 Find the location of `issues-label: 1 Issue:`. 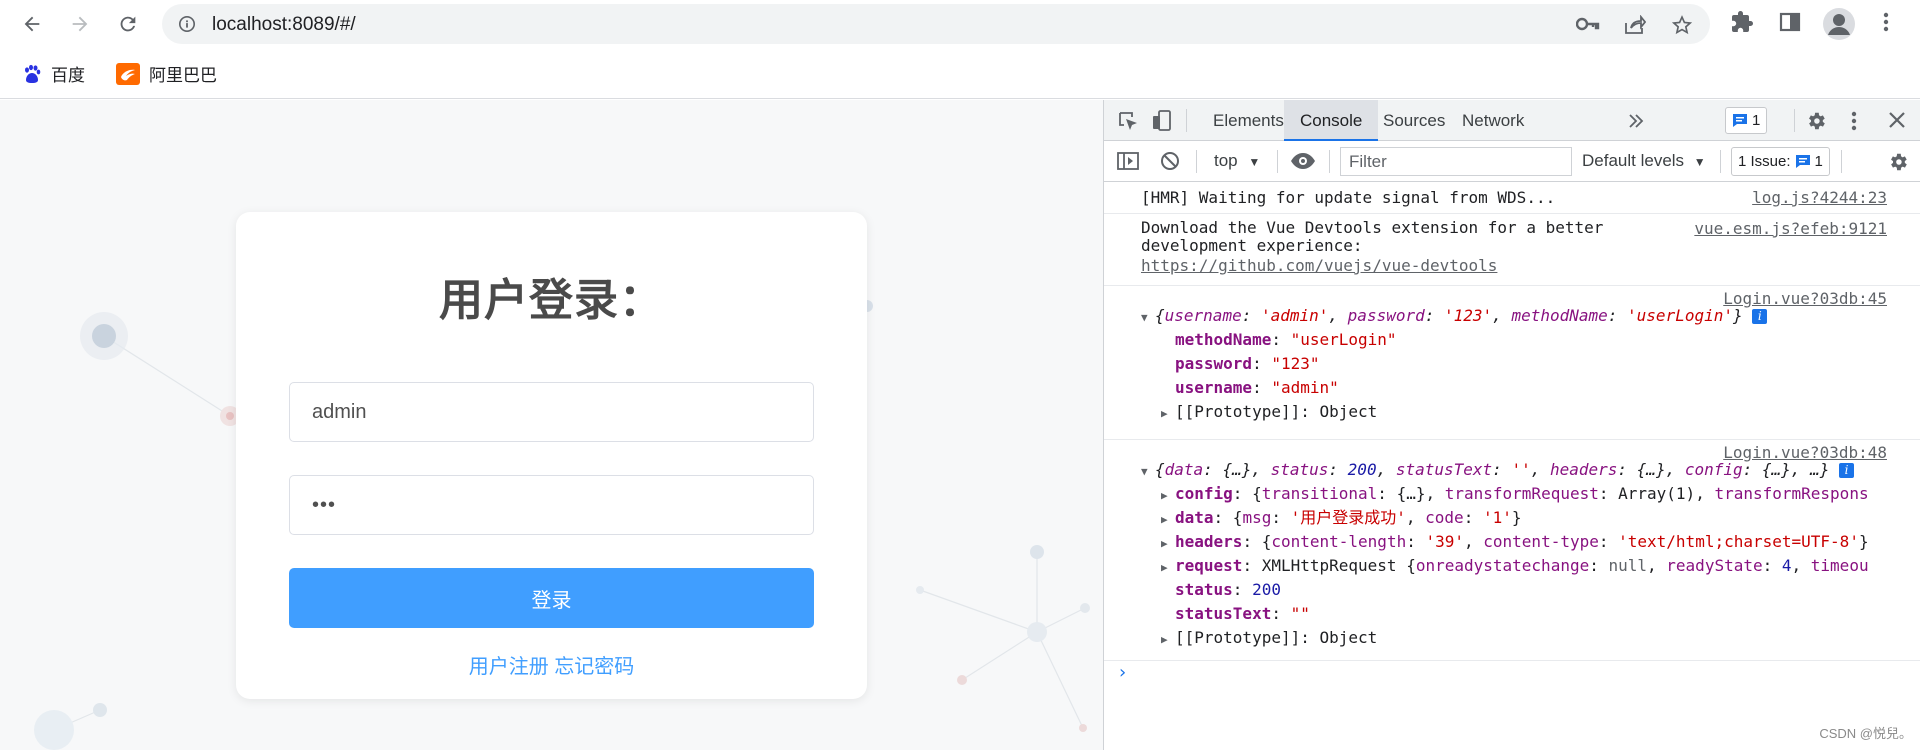

issues-label: 1 Issue: is located at coordinates (1764, 161).